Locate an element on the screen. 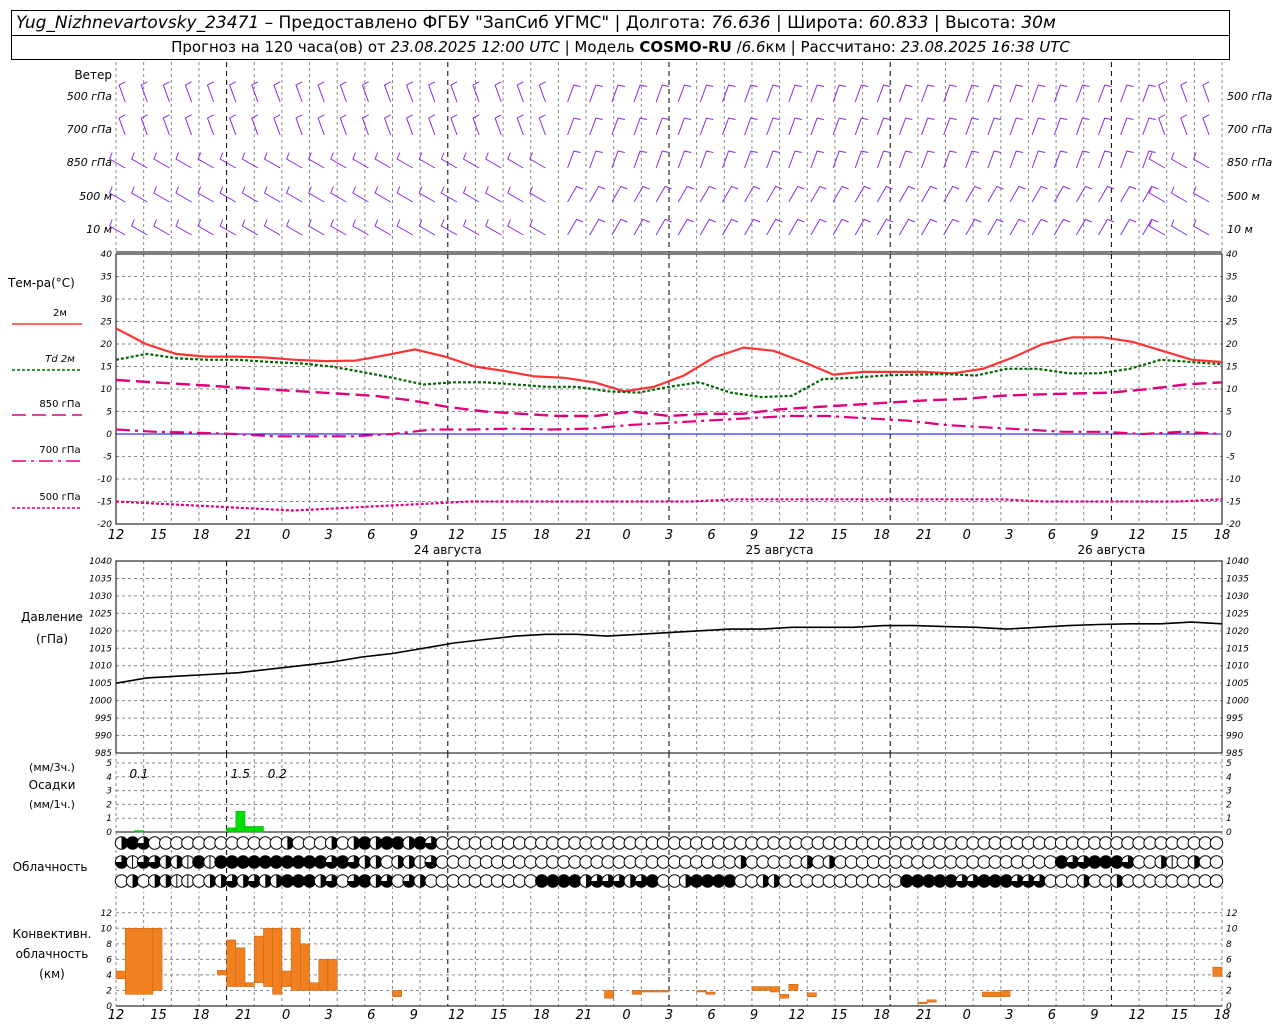  hour-tick-label: 21 is located at coordinates (243, 535).